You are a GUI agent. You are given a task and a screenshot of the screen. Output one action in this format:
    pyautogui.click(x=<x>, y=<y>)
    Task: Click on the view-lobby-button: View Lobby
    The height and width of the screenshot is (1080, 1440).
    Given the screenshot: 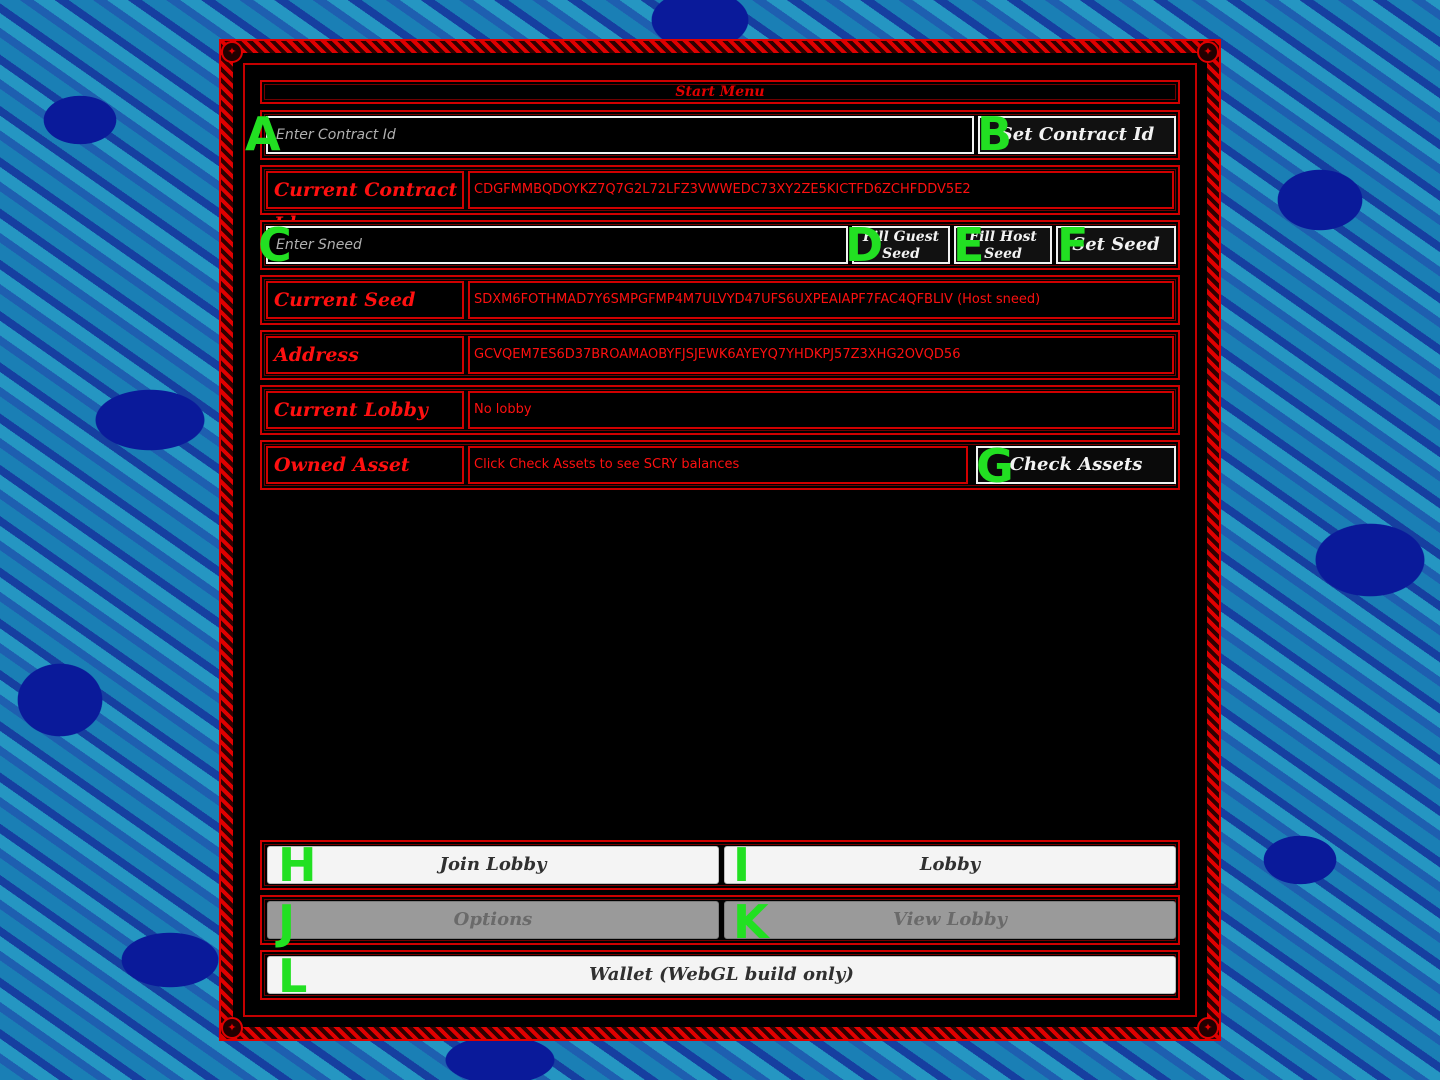 What is the action you would take?
    pyautogui.click(x=950, y=920)
    